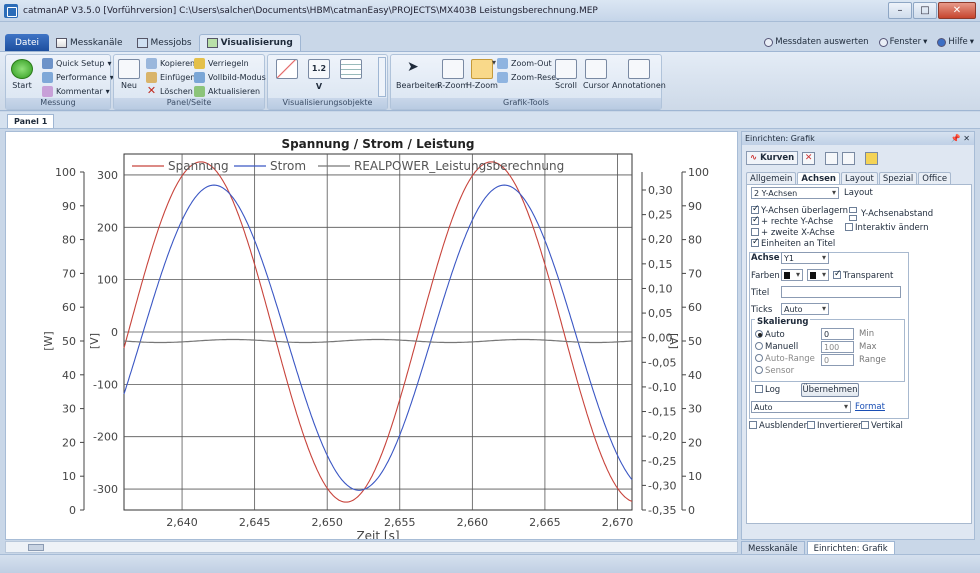 The image size is (980, 573). What do you see at coordinates (452, 74) in the screenshot?
I see `rzoom-button: R-Zoom` at bounding box center [452, 74].